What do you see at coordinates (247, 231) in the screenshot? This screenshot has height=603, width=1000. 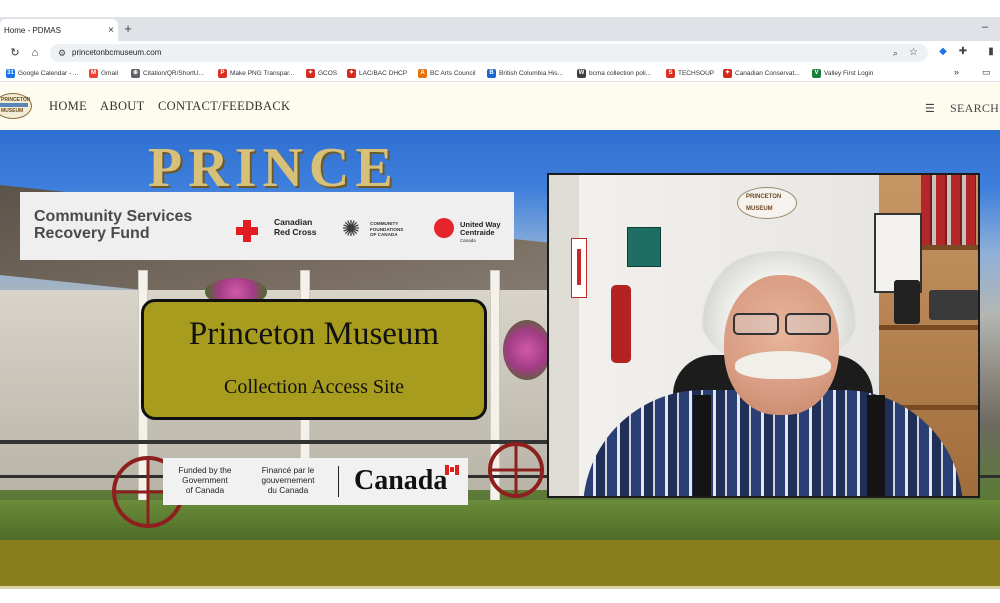 I see `red-cross-icon` at bounding box center [247, 231].